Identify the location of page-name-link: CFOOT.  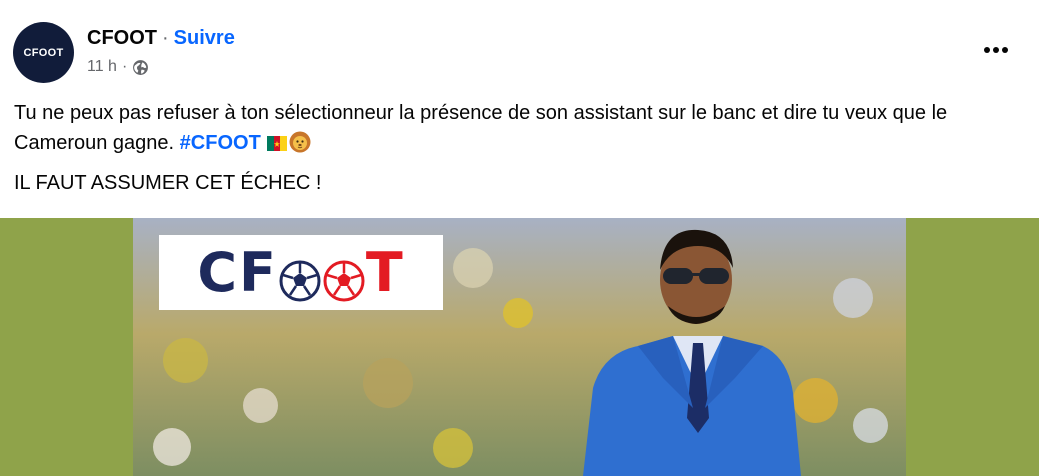
(122, 38).